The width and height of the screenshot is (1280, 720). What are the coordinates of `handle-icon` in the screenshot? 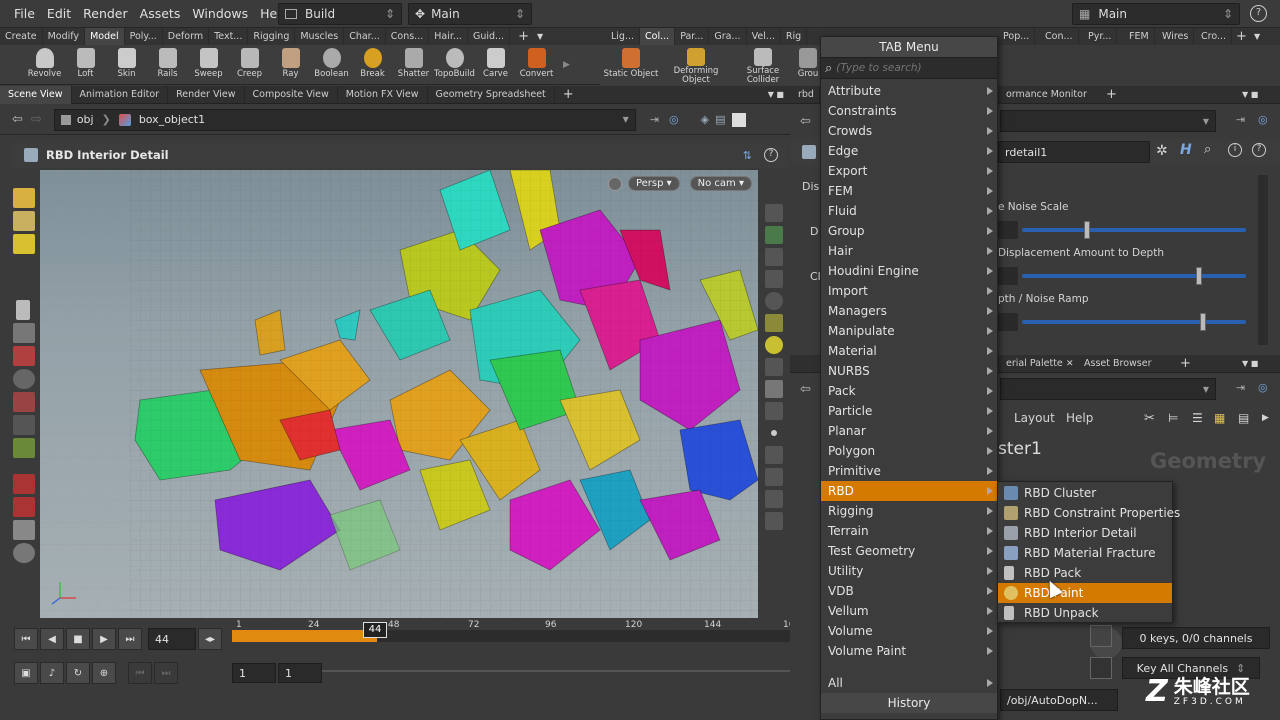 It's located at (24, 198).